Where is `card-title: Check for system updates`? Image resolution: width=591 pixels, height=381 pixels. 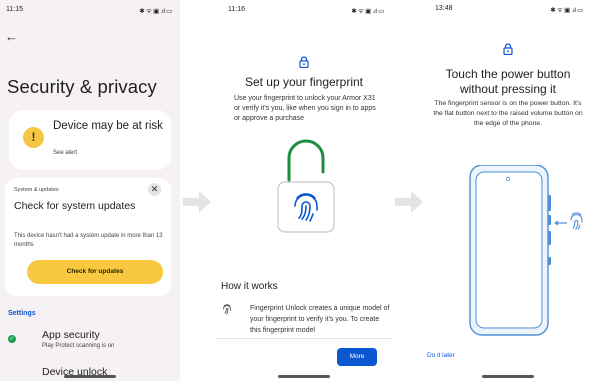 card-title: Check for system updates is located at coordinates (75, 206).